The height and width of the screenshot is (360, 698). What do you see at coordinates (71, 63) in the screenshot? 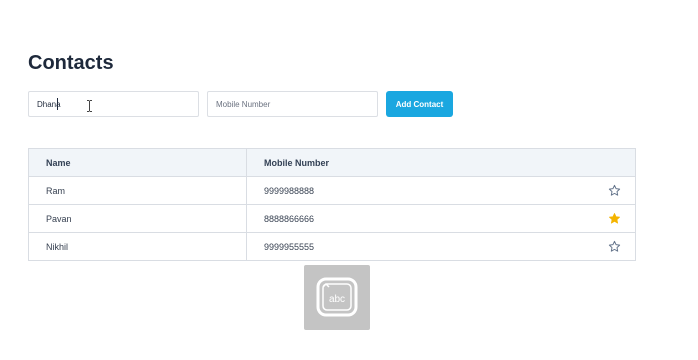
I see `page-title: Contacts` at bounding box center [71, 63].